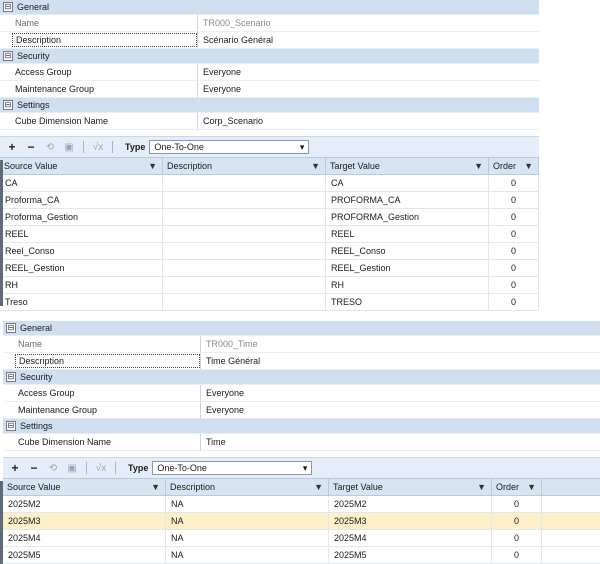 The image size is (600, 564). I want to click on column-header-description: Description ▼, so click(244, 166).